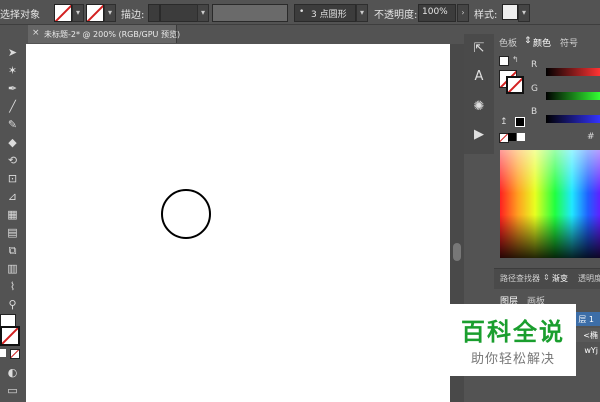 The height and width of the screenshot is (402, 600). Describe the element at coordinates (508, 42) in the screenshot. I see `tab-swatches: 色板` at that location.